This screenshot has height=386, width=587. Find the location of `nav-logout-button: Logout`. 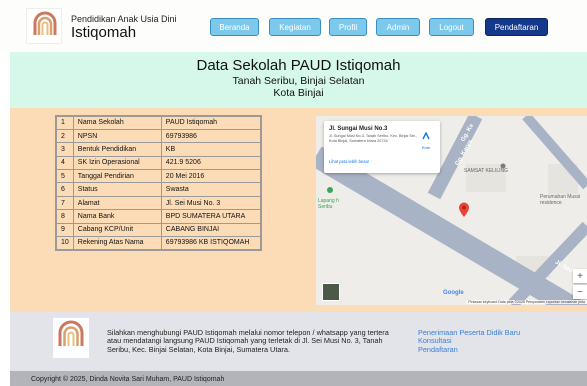

nav-logout-button: Logout is located at coordinates (451, 27).